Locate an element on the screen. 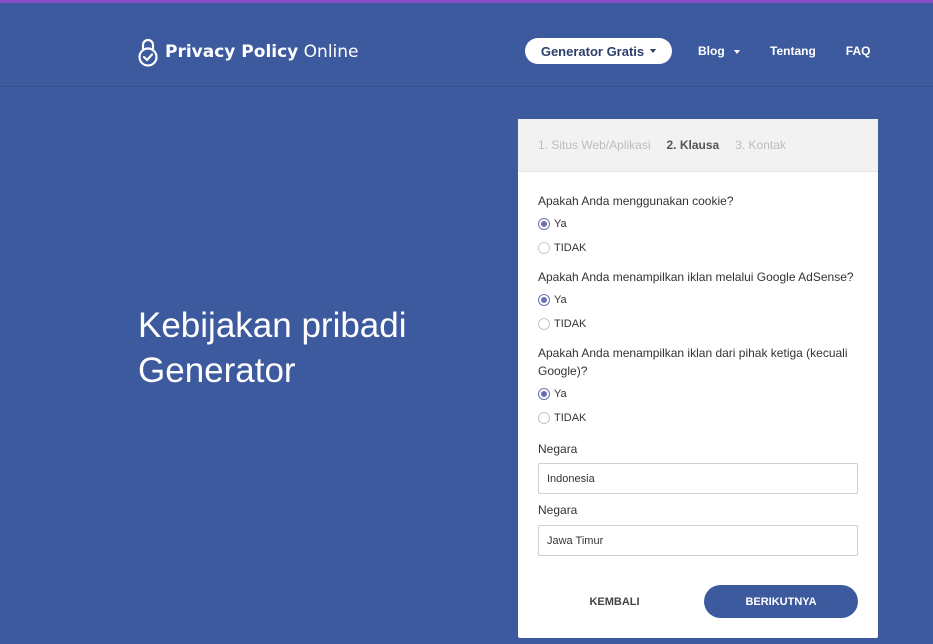 The width and height of the screenshot is (933, 644). hero-title: Kebijakan pribadi Generator is located at coordinates (272, 348).